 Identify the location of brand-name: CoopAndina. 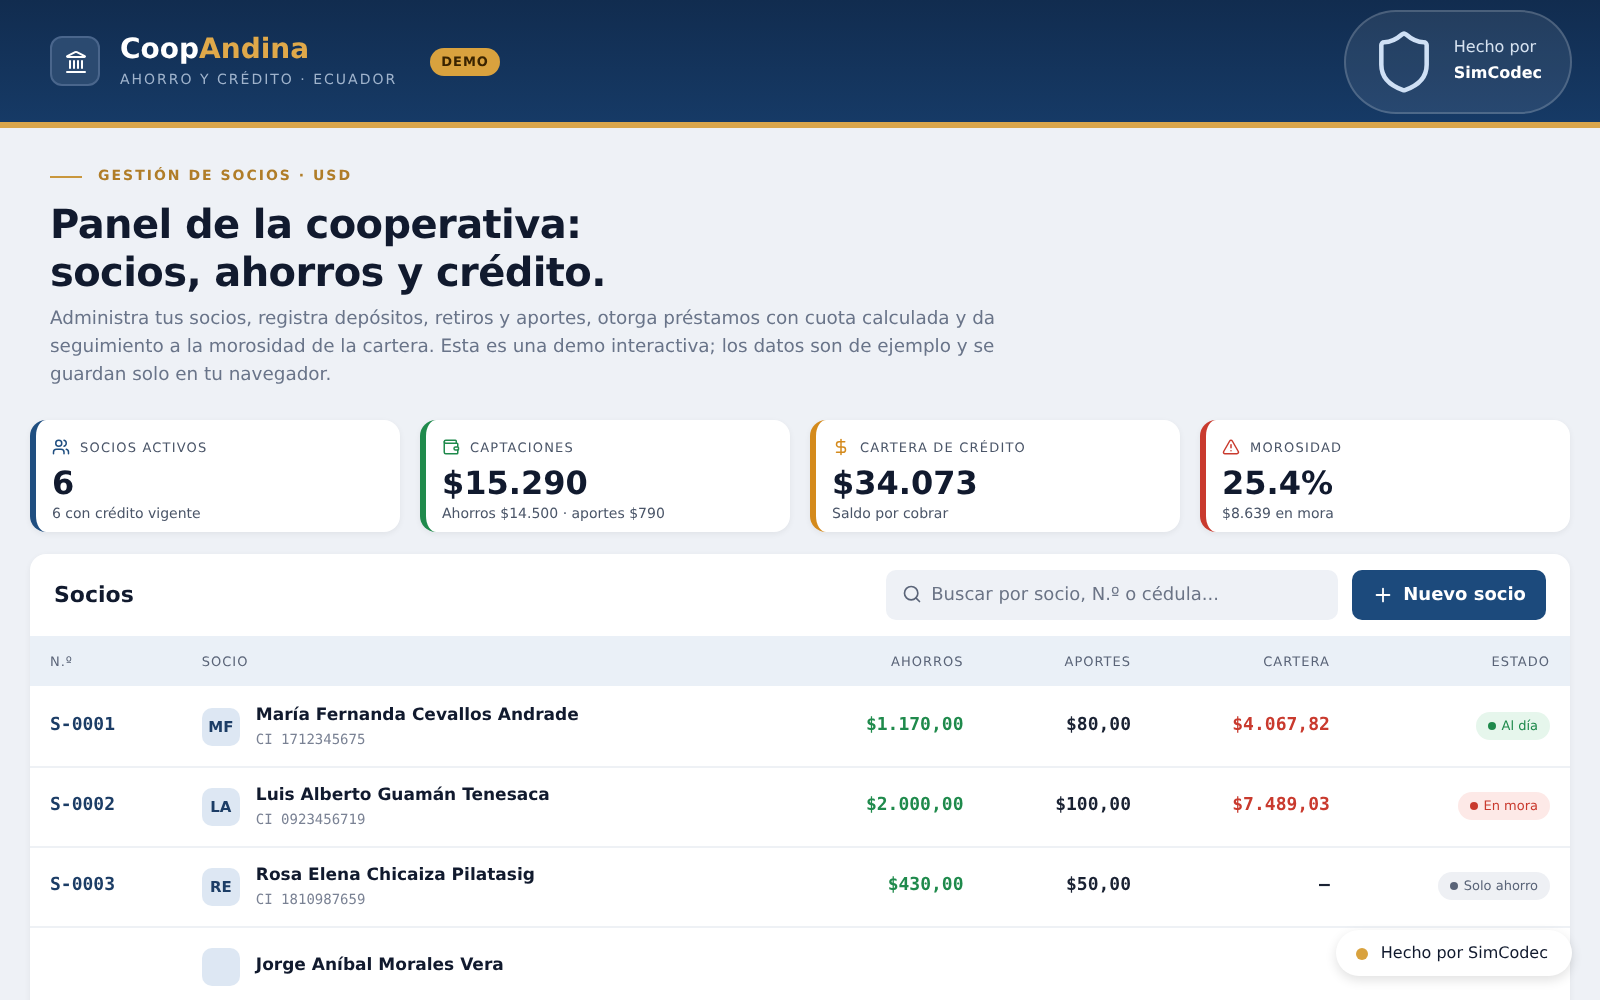
(216, 50).